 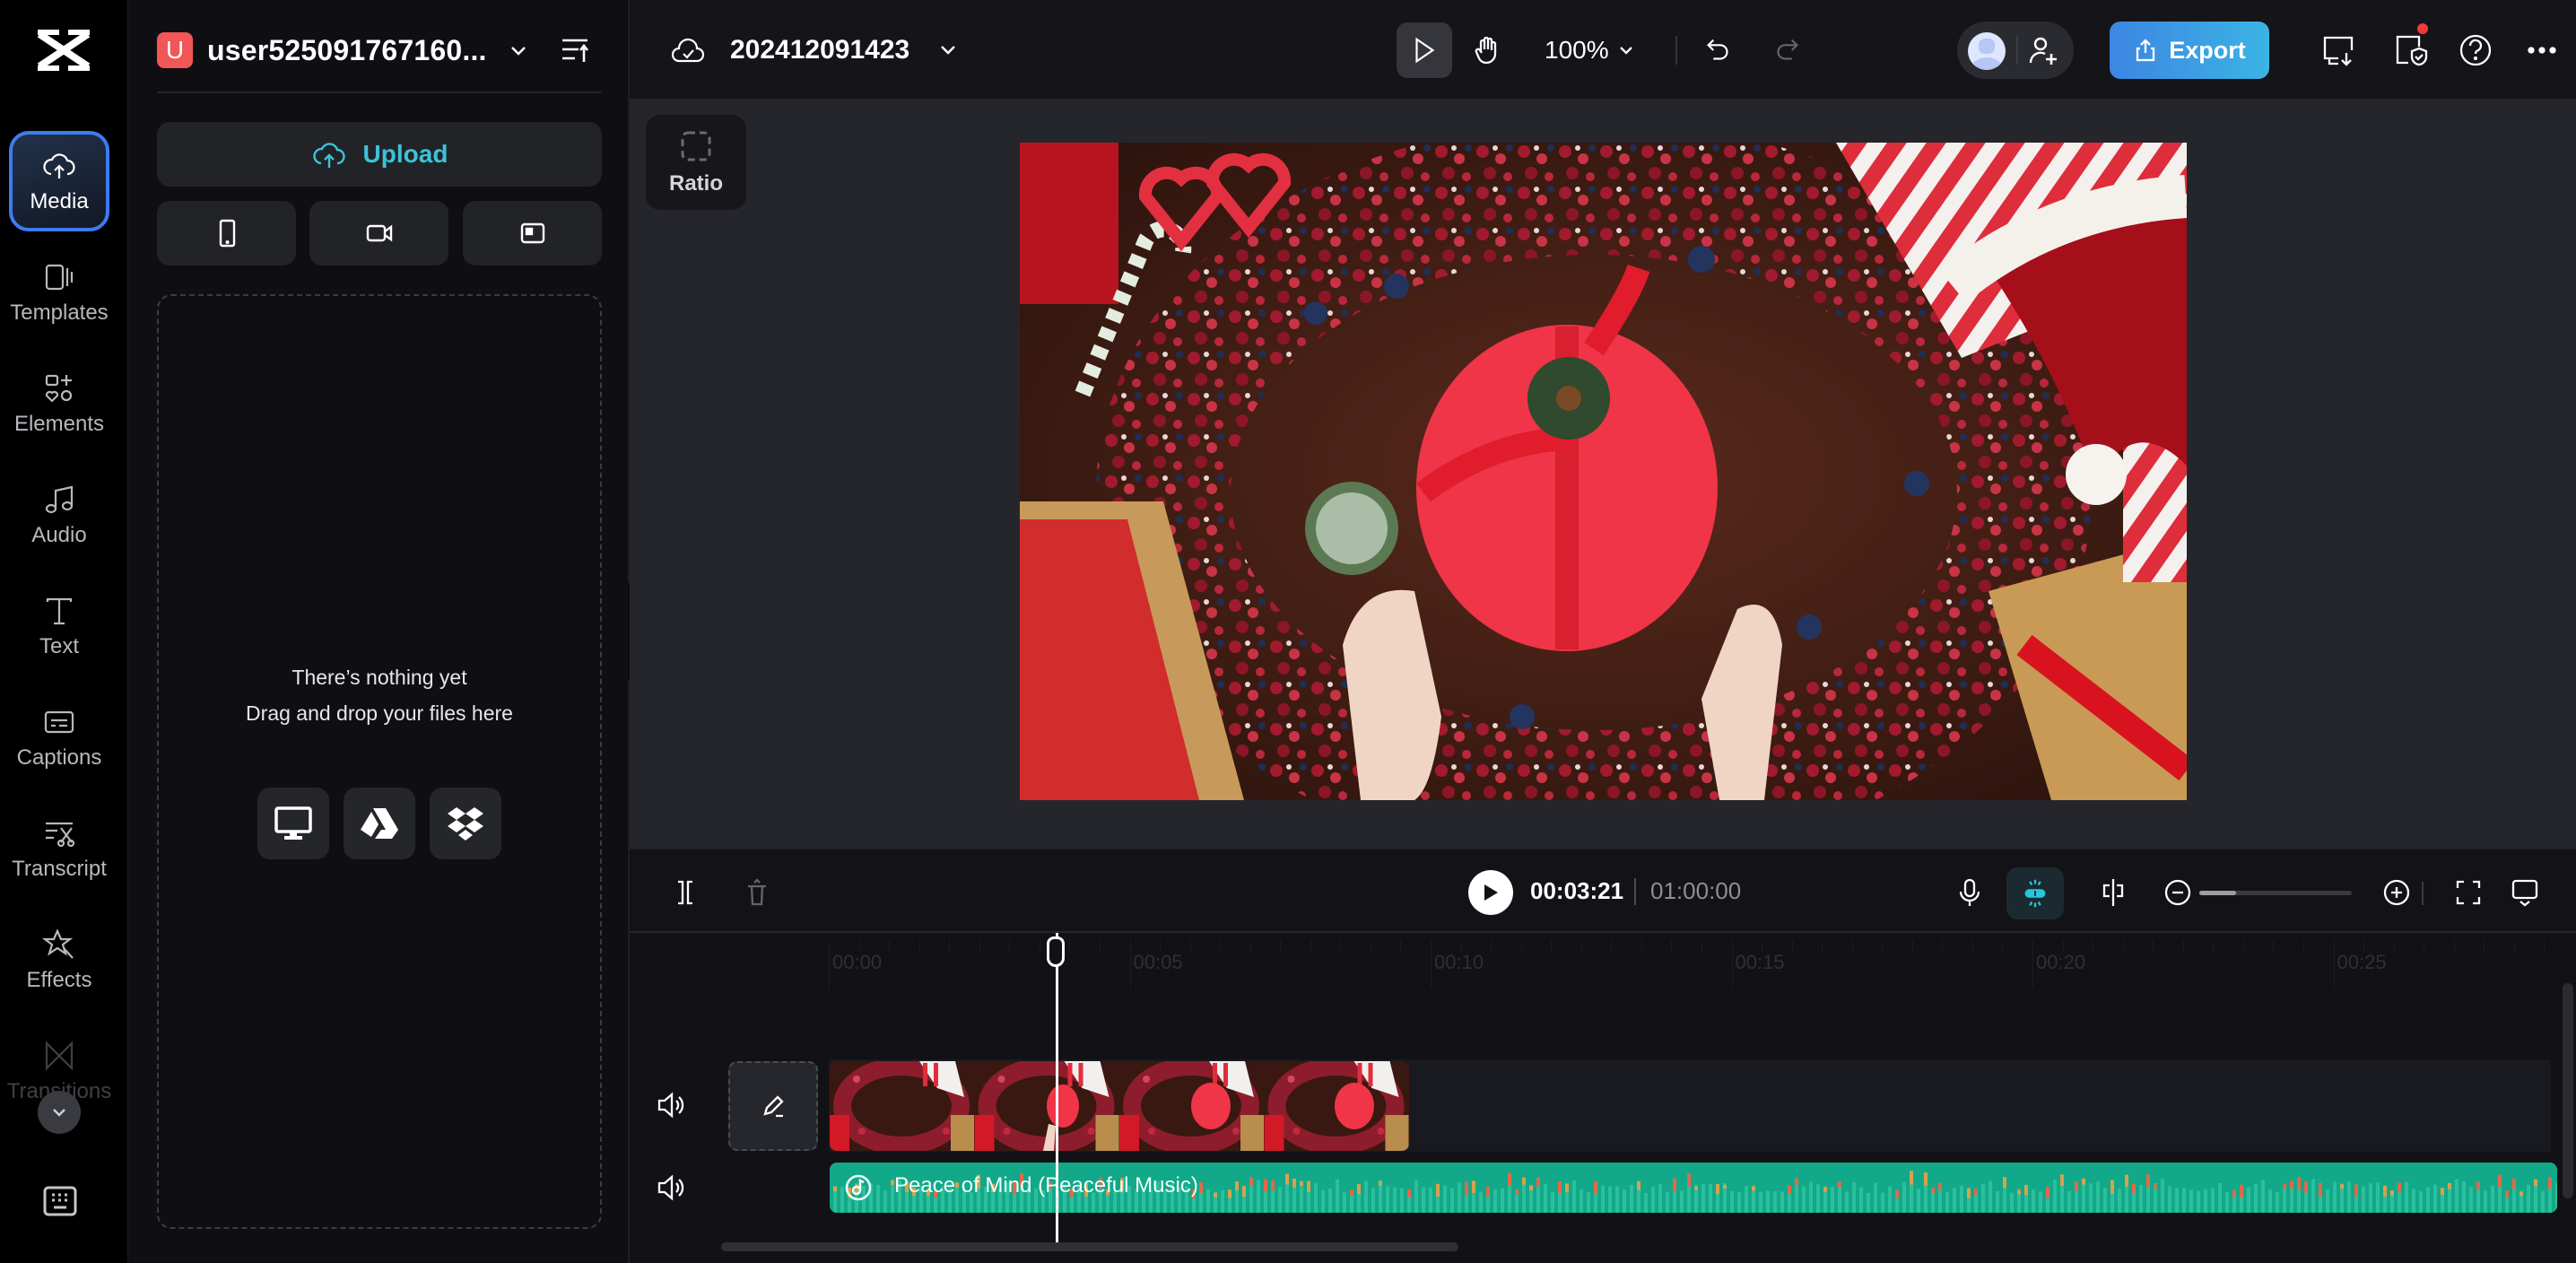 I want to click on rail-item-media: Media, so click(x=59, y=181).